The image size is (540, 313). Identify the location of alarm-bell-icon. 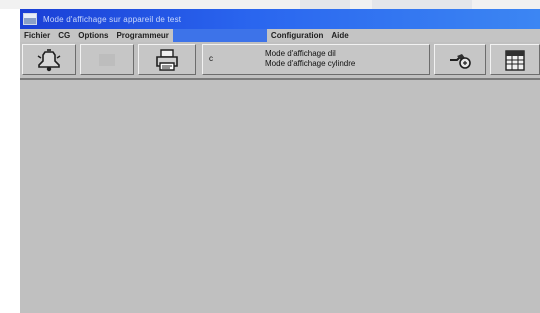
(49, 59).